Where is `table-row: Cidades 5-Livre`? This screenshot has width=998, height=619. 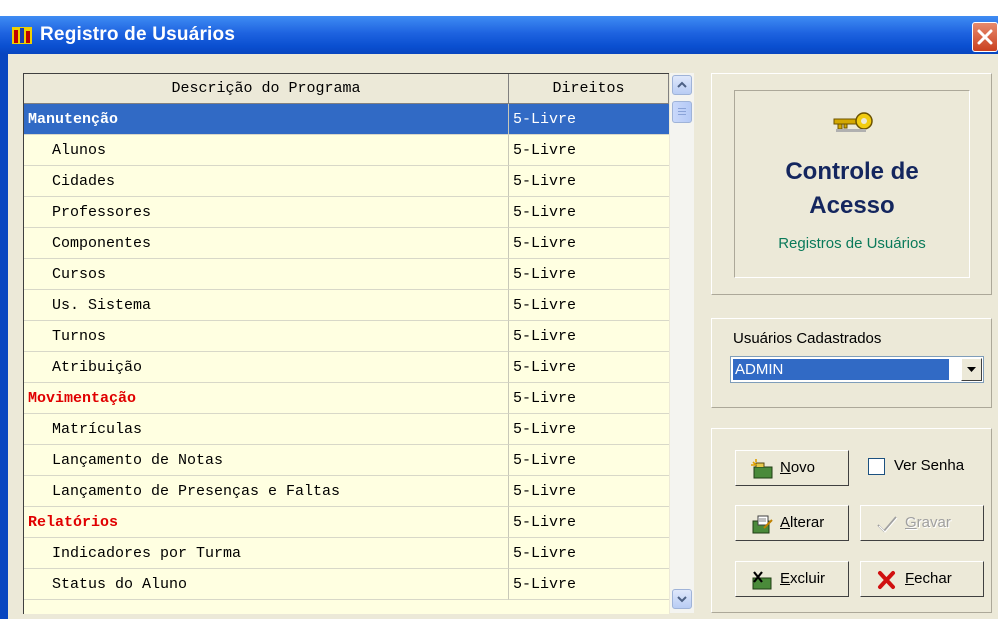
table-row: Cidades 5-Livre is located at coordinates (346, 181).